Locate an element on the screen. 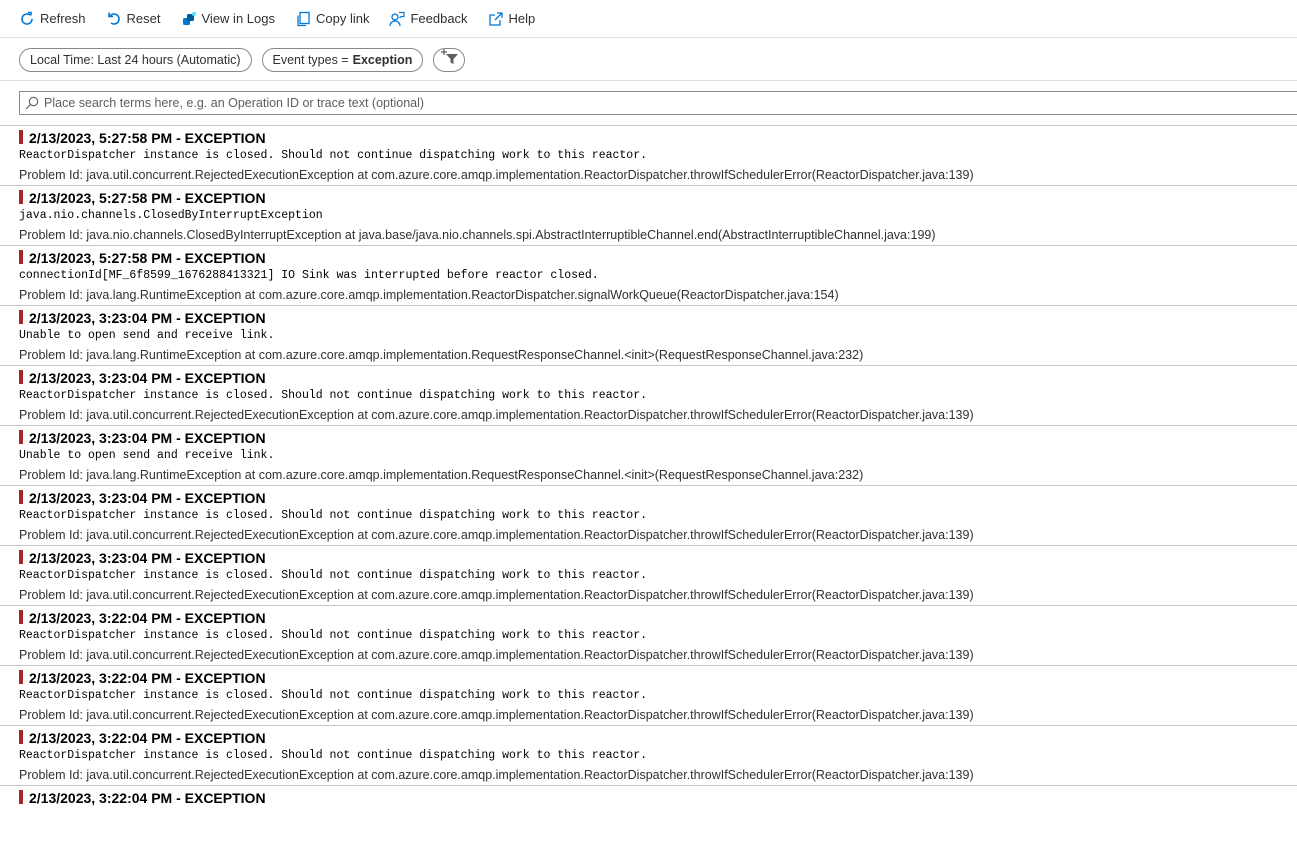 This screenshot has width=1297, height=845. undo-icon is located at coordinates (114, 19).